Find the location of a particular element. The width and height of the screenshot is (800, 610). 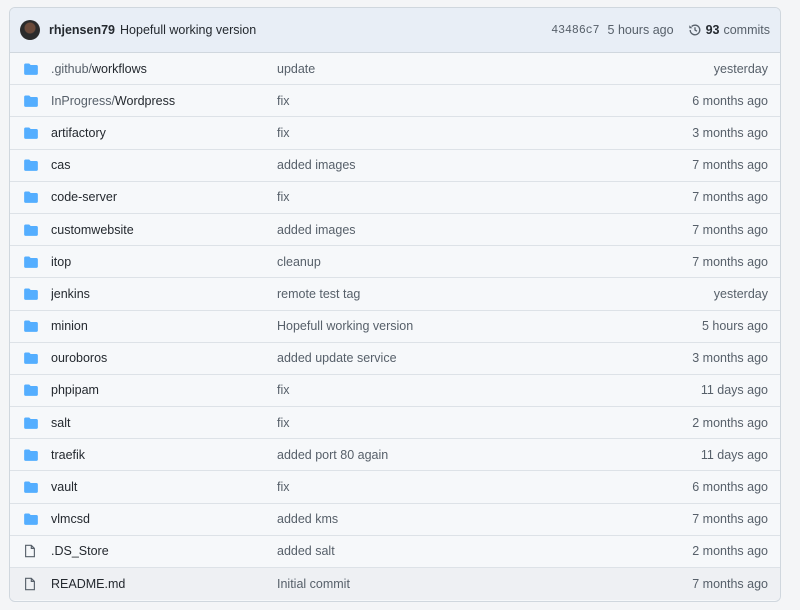

file-name-link: code-server is located at coordinates (164, 197).